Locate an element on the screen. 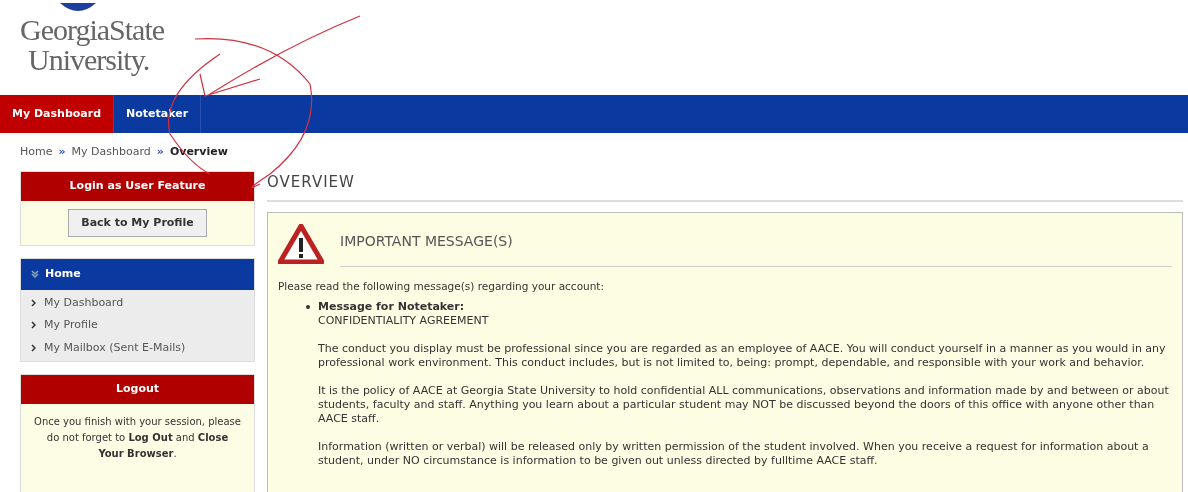 This screenshot has height=492, width=1188. panel-title: Login as User Feature is located at coordinates (137, 186).